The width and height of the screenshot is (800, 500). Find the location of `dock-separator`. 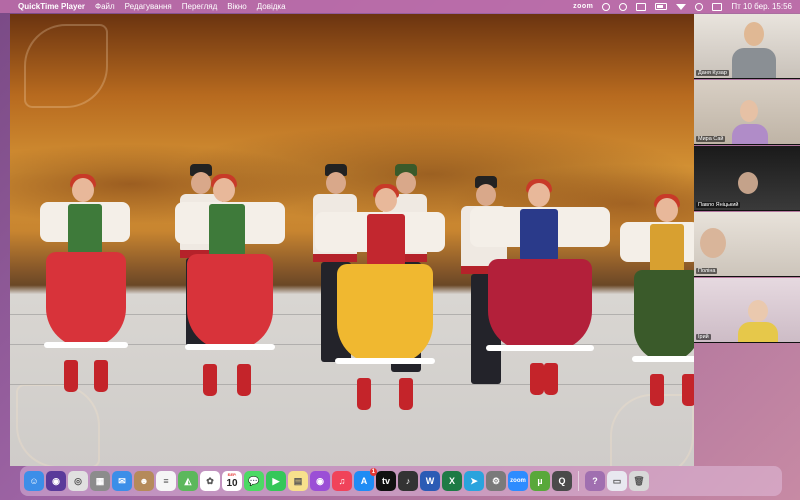

dock-separator is located at coordinates (578, 481).